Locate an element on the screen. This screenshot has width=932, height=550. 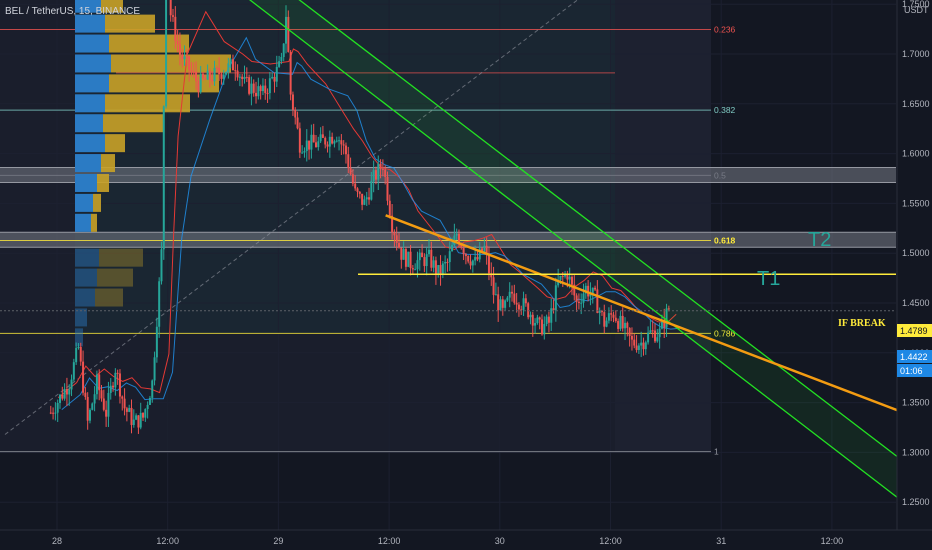
fib-extension-area is located at coordinates (663, 226).